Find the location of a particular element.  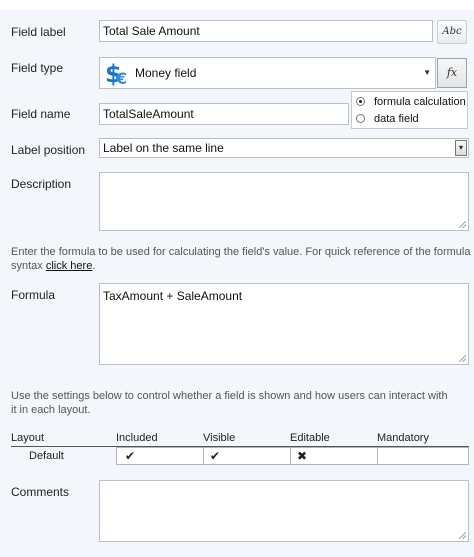

formula-textarea: TaxAmount + SaleAmount is located at coordinates (284, 324).